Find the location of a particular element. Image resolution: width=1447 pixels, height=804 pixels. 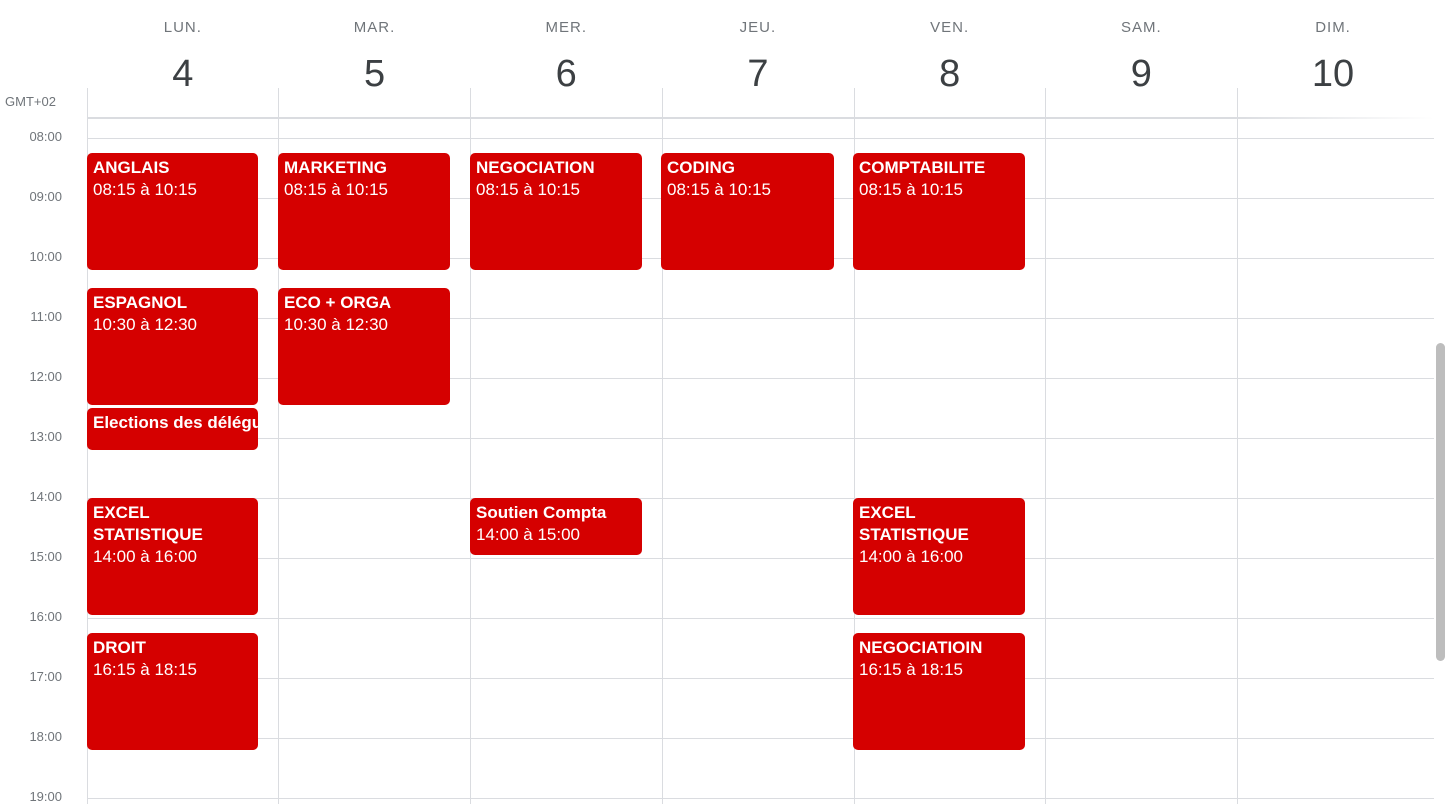

day-header-mon: LUN. 4 is located at coordinates (183, 59).